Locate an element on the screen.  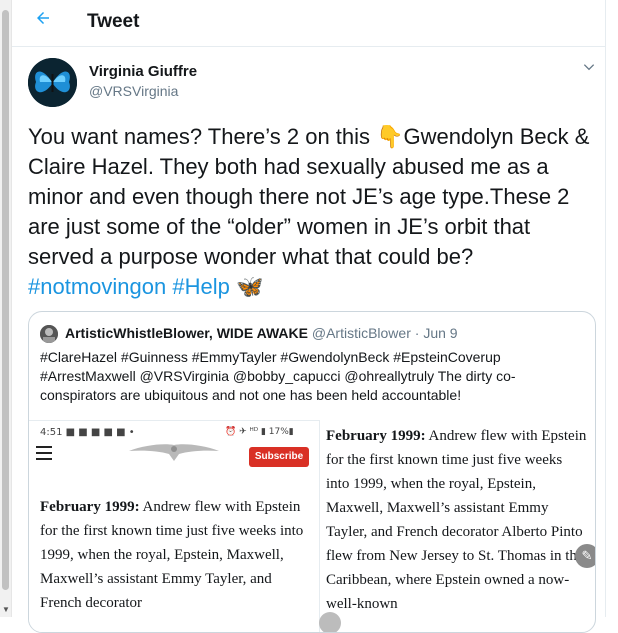
column-divider is located at coordinates (605, 308).